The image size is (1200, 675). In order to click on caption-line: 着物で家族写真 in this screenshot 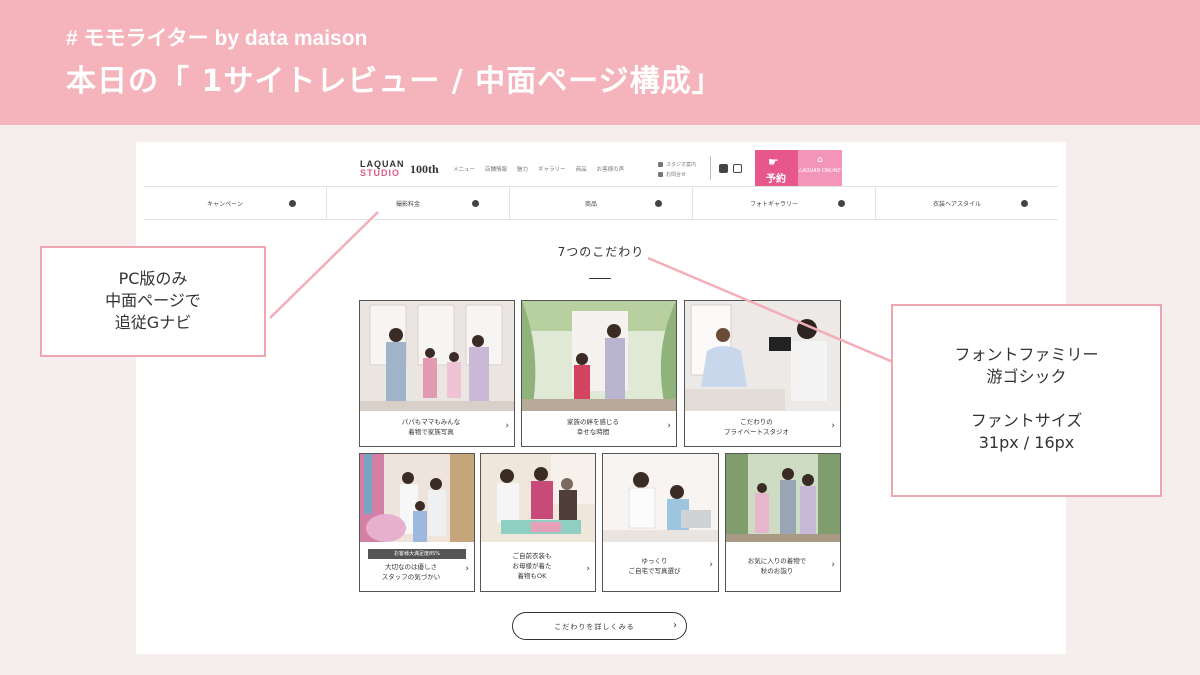, I will do `click(431, 432)`.